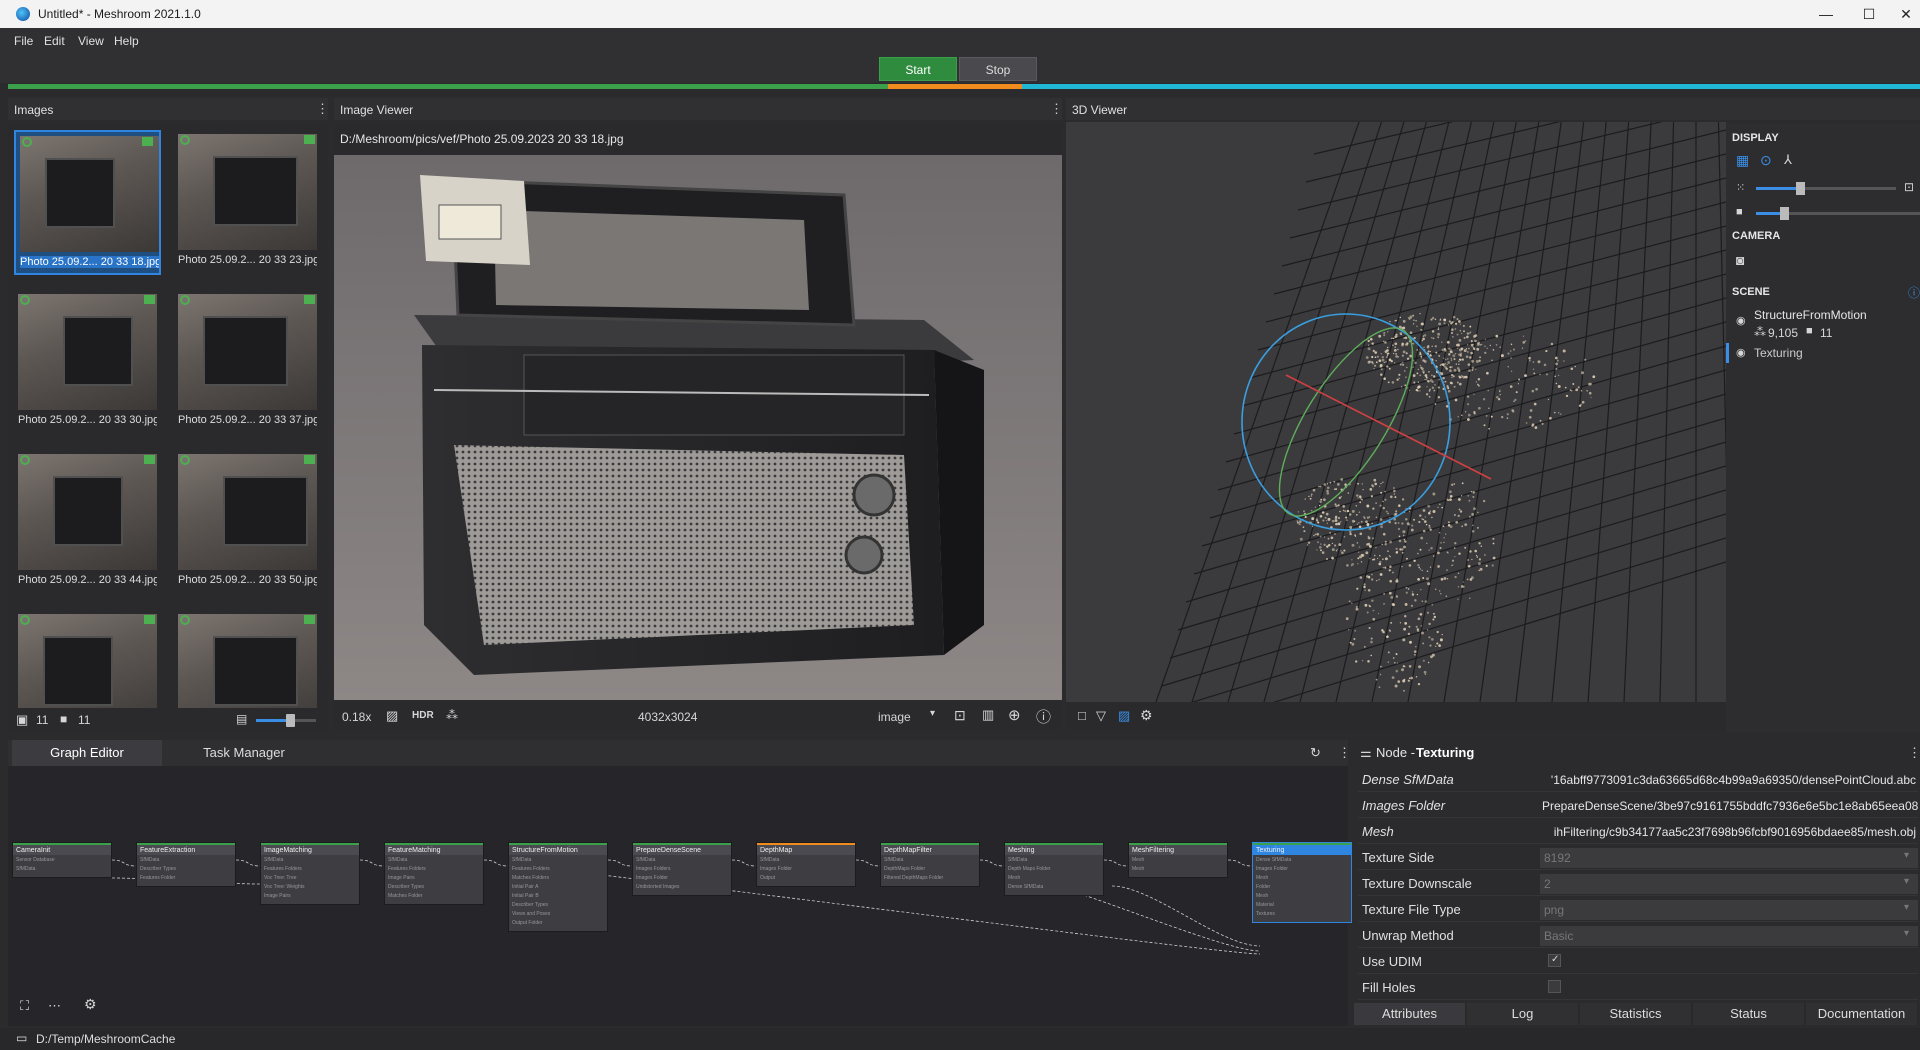 This screenshot has width=1920, height=1050. I want to click on node-port: Initial Pair A, so click(558, 888).